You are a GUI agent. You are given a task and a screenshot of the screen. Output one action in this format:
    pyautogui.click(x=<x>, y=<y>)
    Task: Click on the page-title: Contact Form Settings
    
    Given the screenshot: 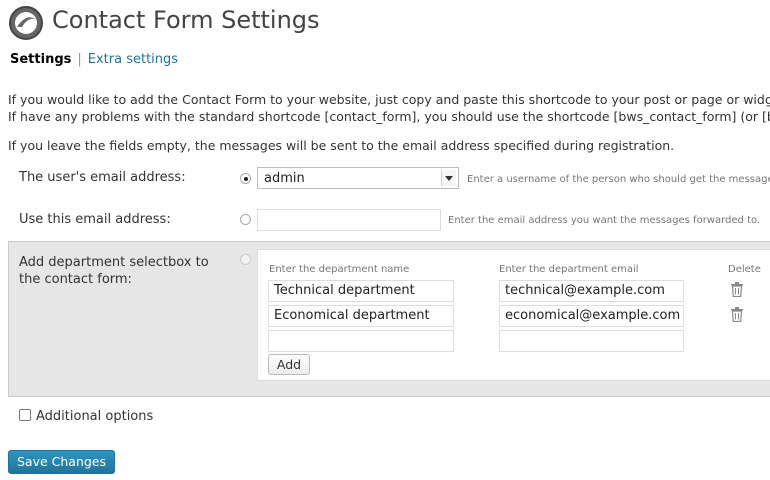 What is the action you would take?
    pyautogui.click(x=186, y=20)
    